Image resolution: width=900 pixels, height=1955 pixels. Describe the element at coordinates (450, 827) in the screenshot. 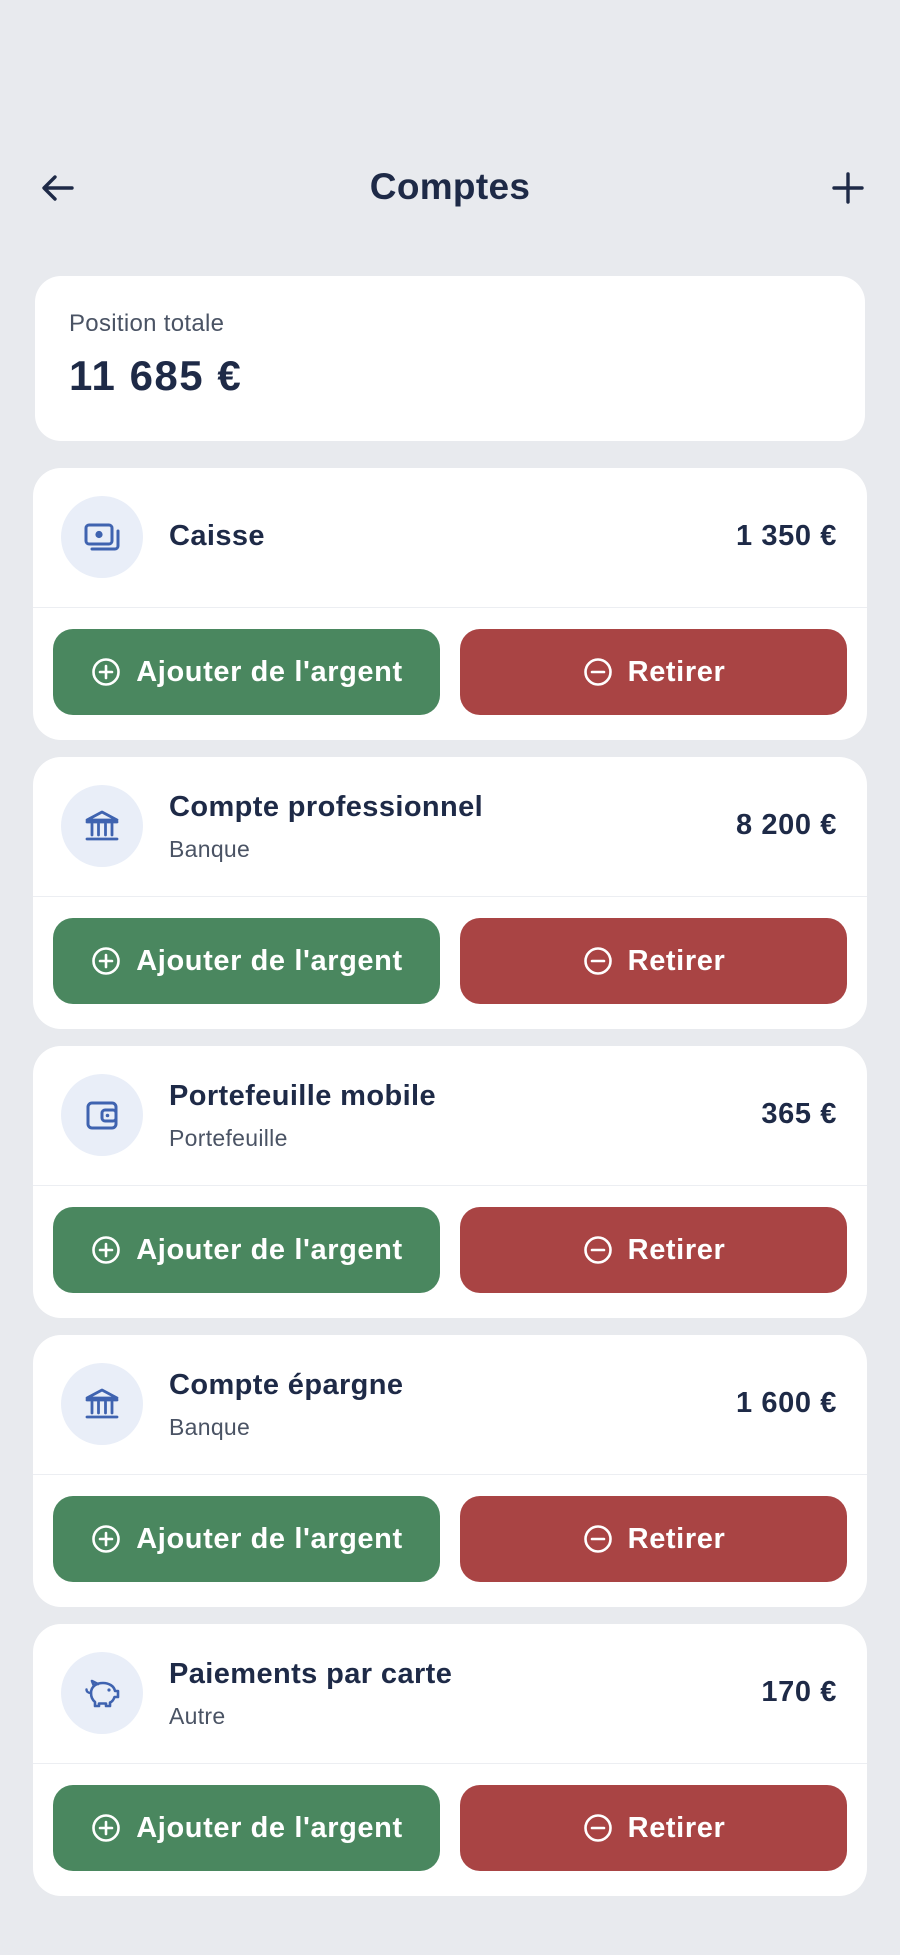

I see `account-row: Compte professionnel Banque 8 200 €` at that location.